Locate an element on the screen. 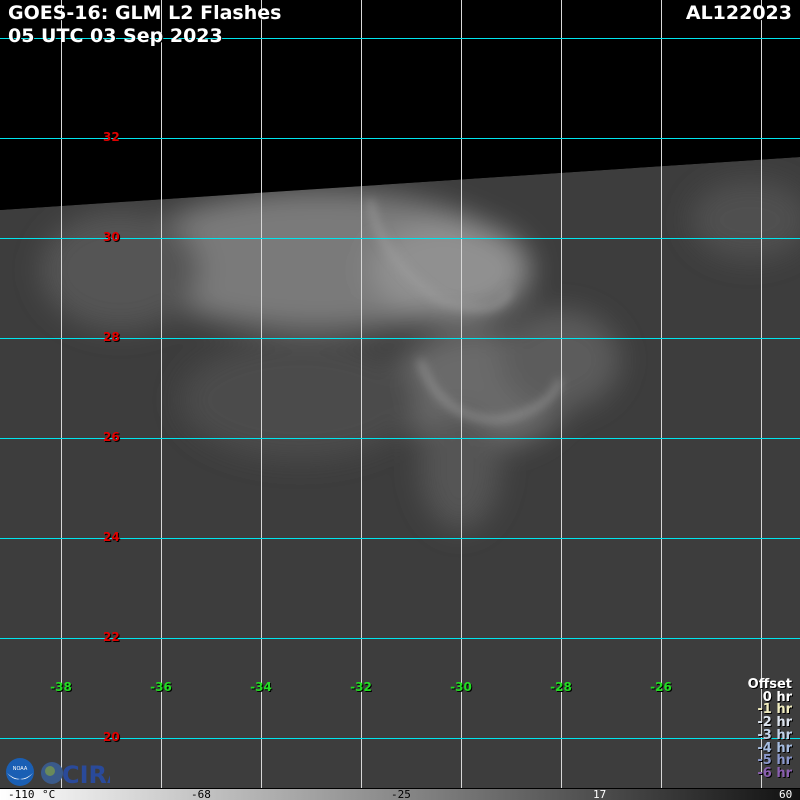 The image size is (800, 800). timestamp: 05 UTC 03 Sep 2023 is located at coordinates (115, 36).